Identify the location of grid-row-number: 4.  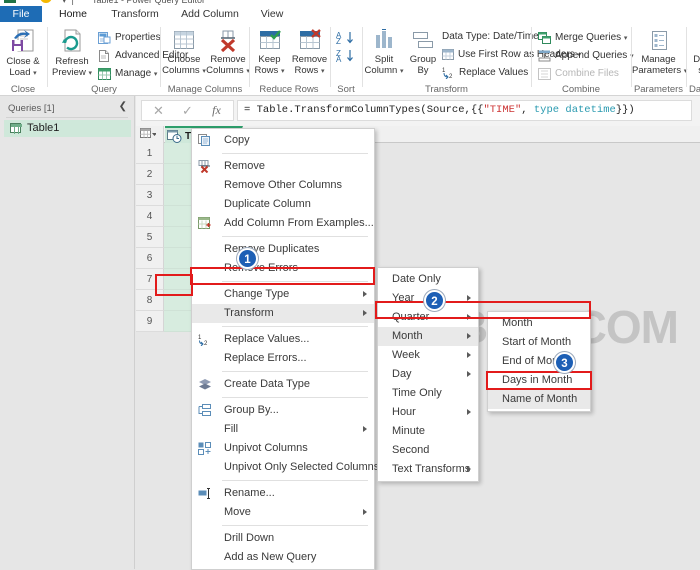
(150, 216).